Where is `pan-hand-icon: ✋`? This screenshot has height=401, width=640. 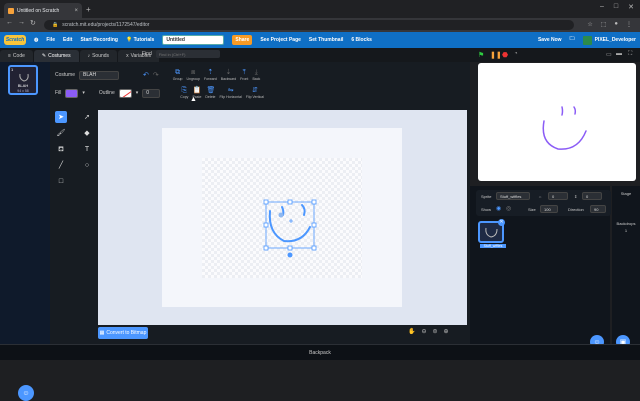 pan-hand-icon: ✋ is located at coordinates (411, 331).